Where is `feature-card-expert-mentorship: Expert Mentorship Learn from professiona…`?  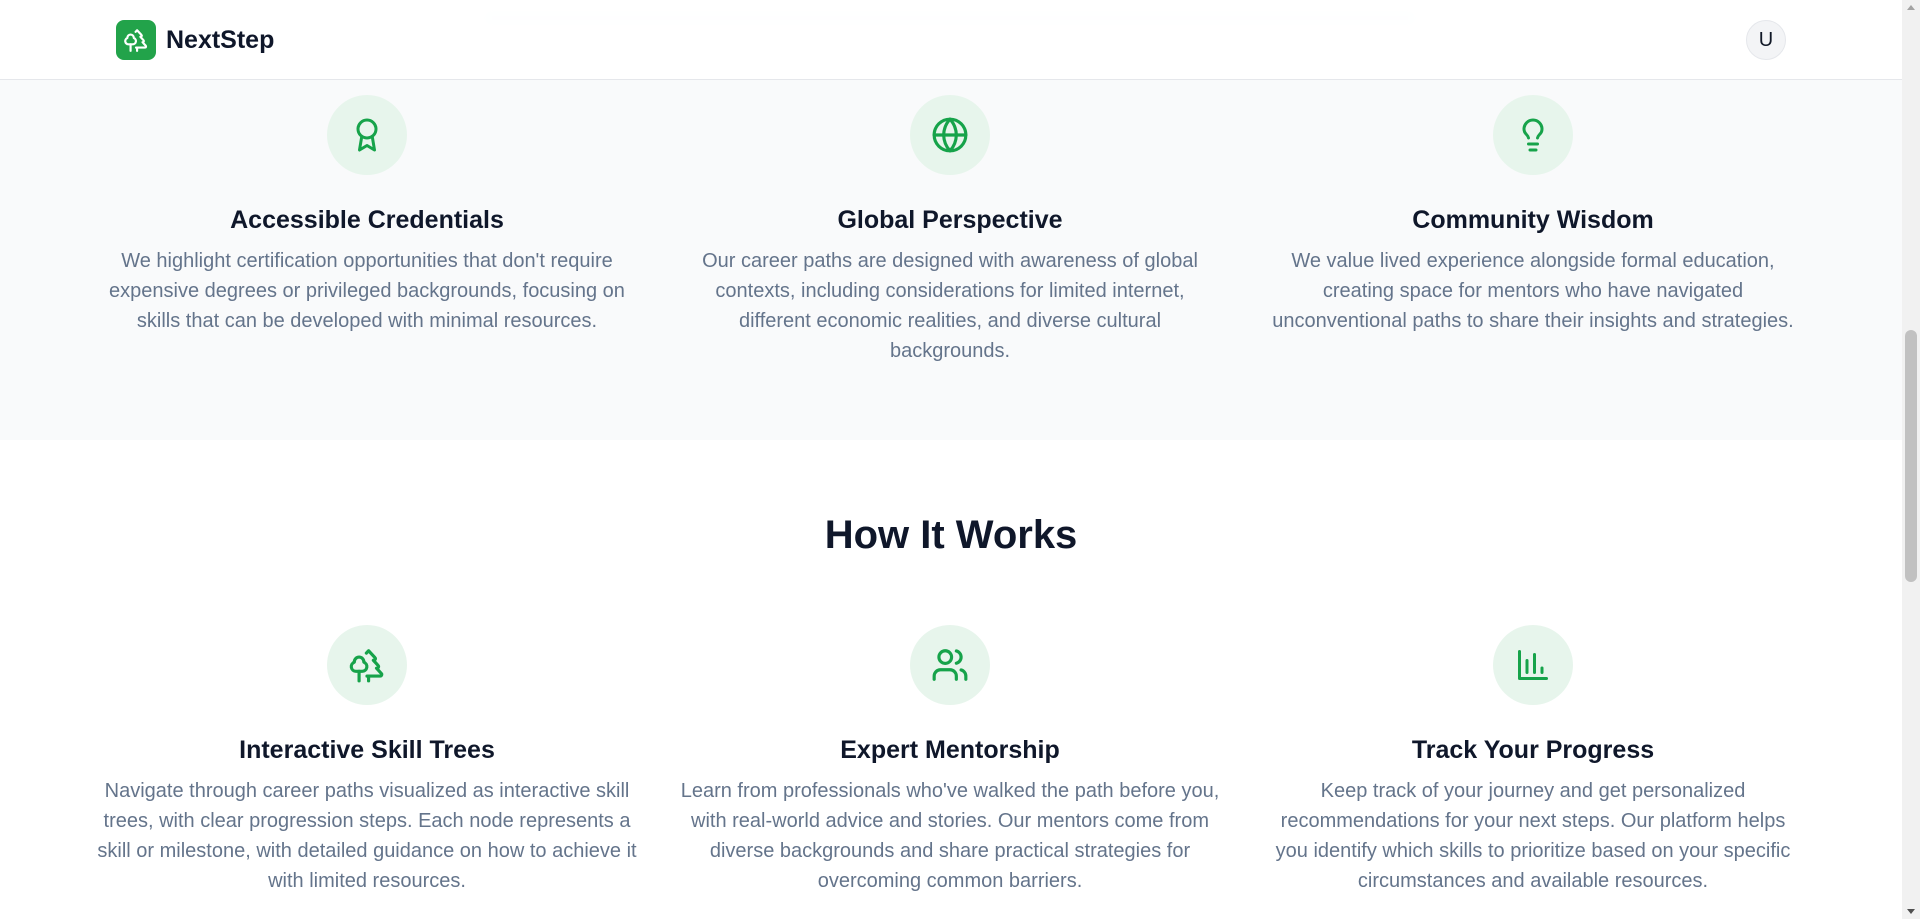 feature-card-expert-mentorship: Expert Mentorship Learn from professiona… is located at coordinates (950, 760).